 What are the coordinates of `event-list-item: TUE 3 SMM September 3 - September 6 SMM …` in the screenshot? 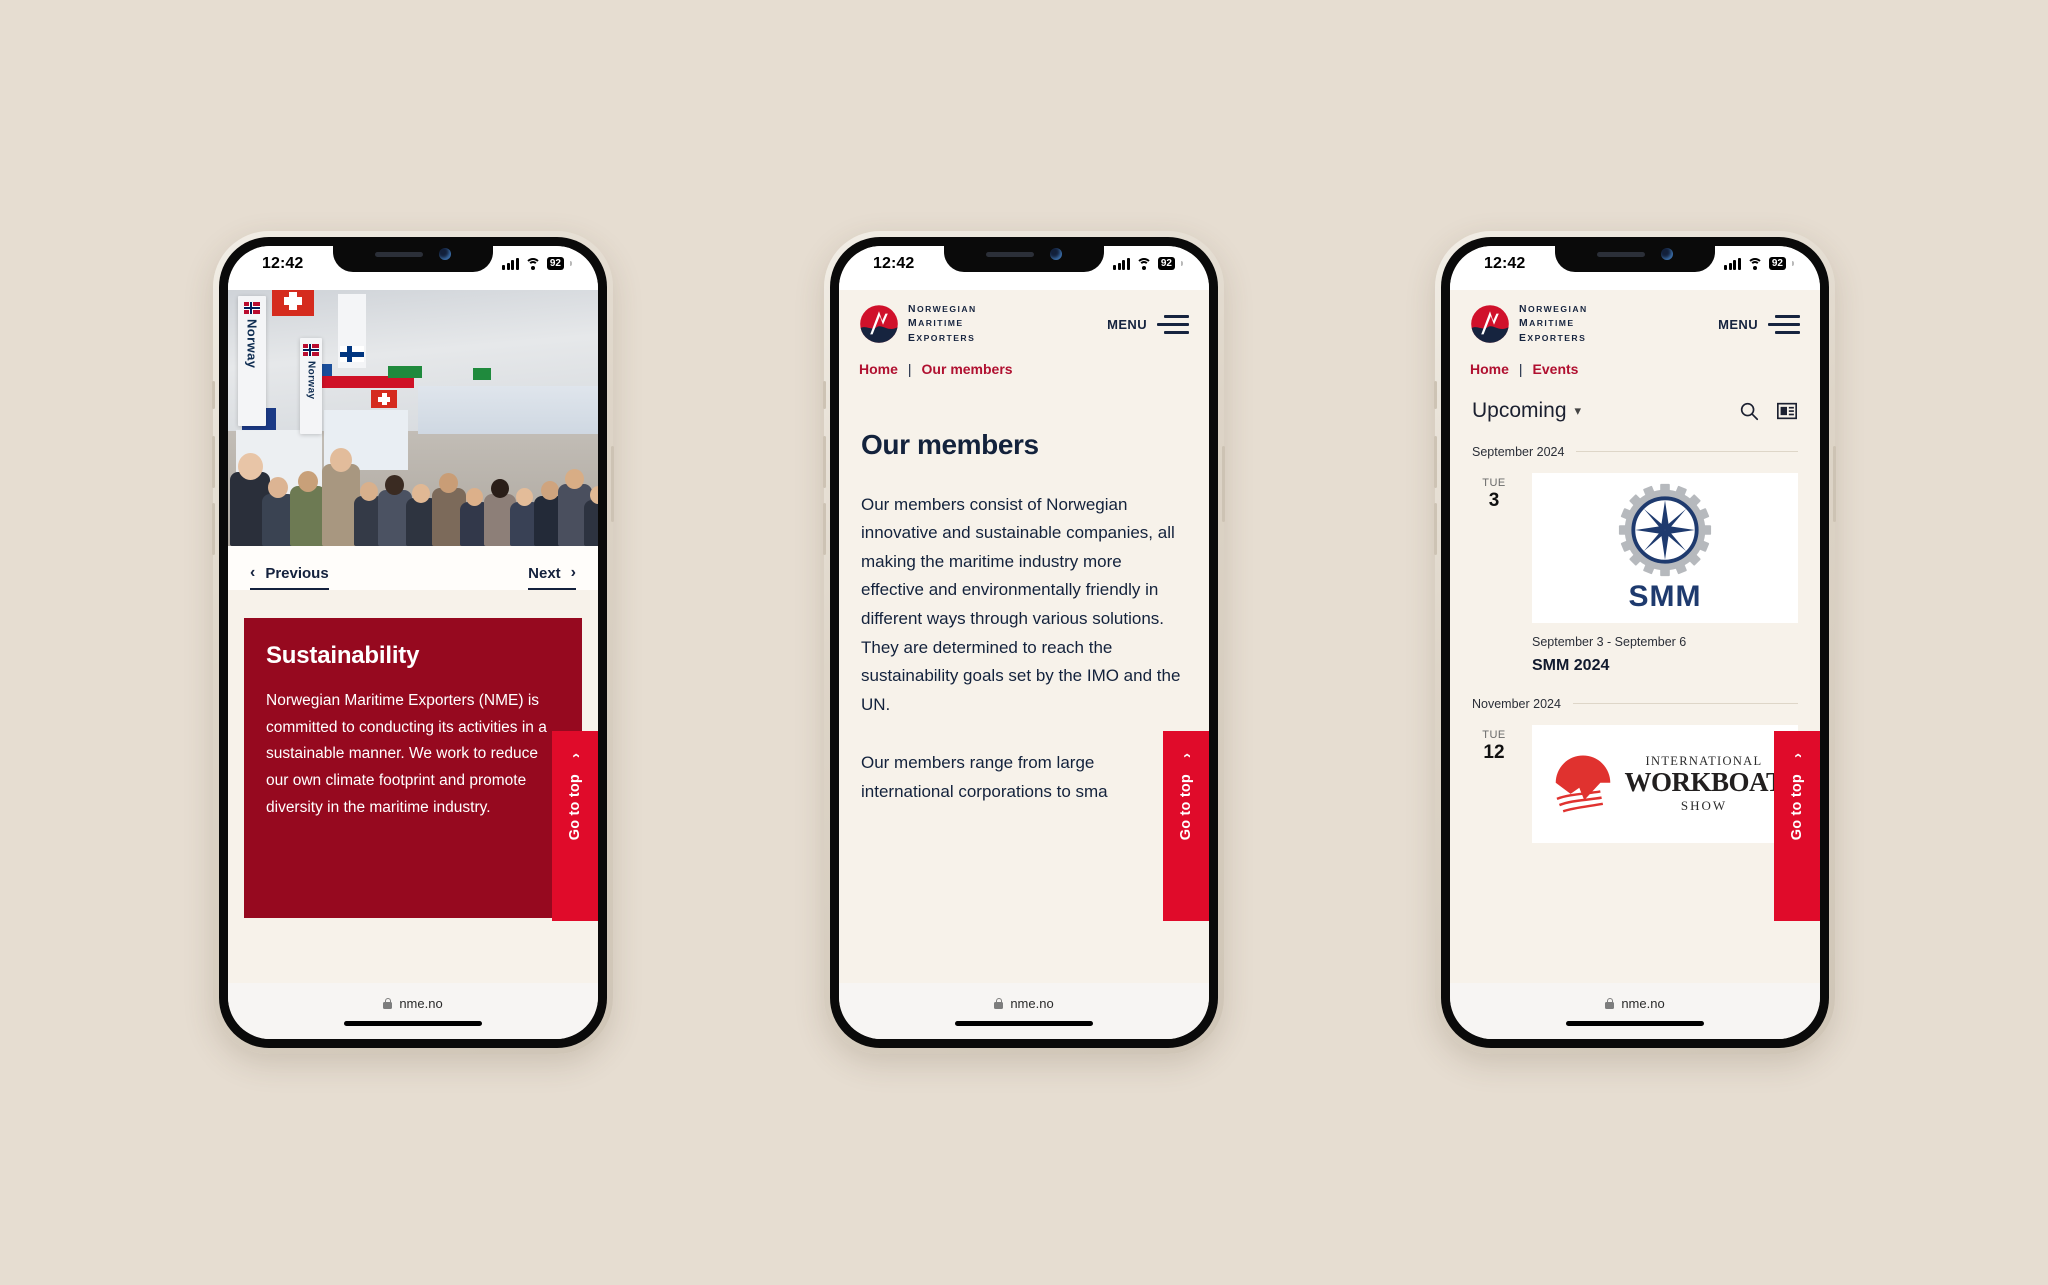 It's located at (1635, 567).